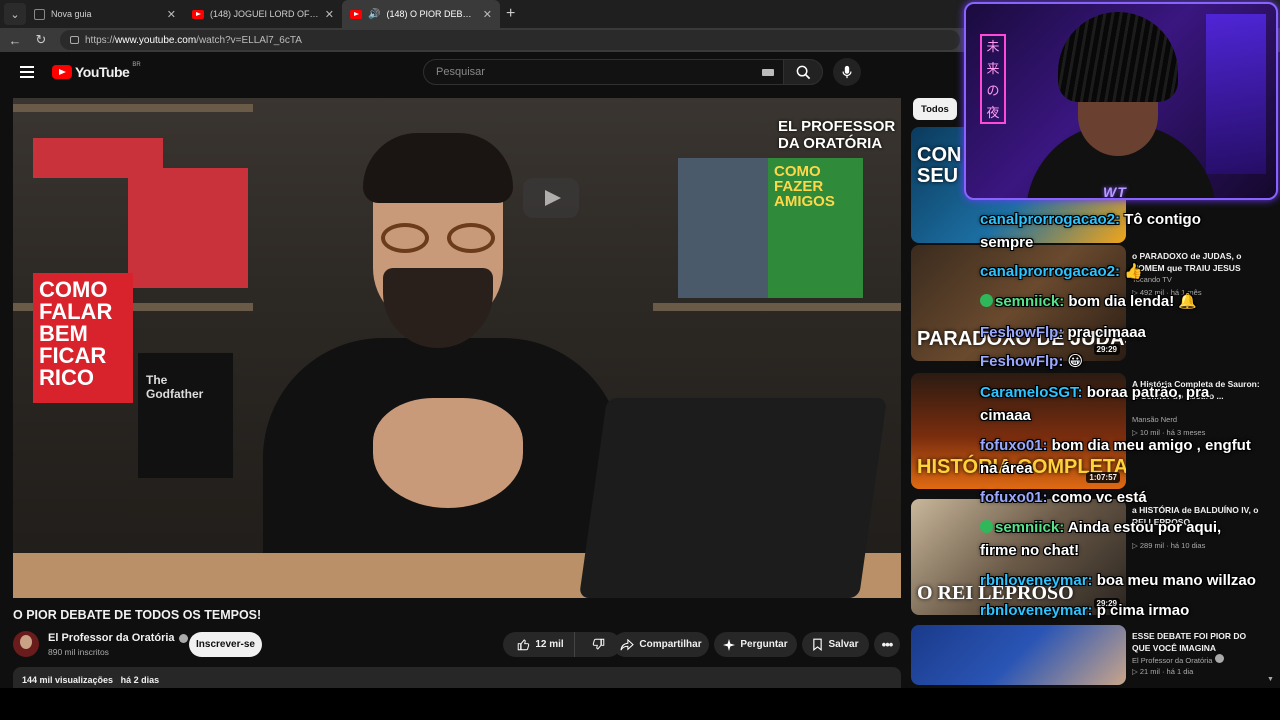  I want to click on reload-icon: ↻, so click(41, 40).